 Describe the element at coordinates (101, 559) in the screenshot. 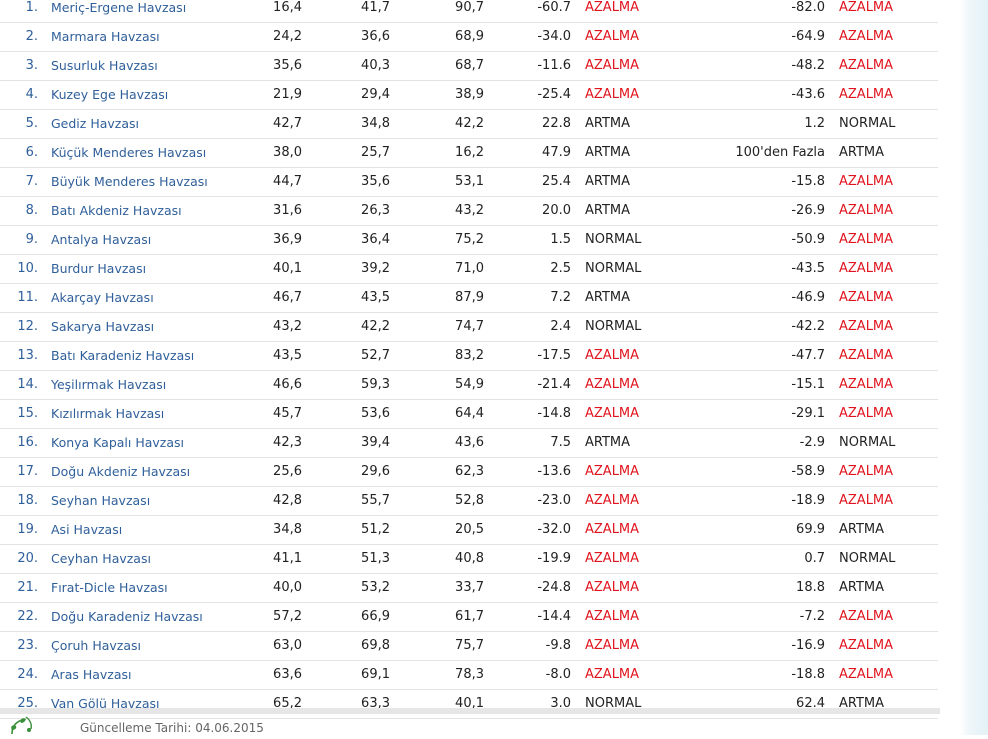

I see `basin-name-link: Ceyhan Havzası` at that location.